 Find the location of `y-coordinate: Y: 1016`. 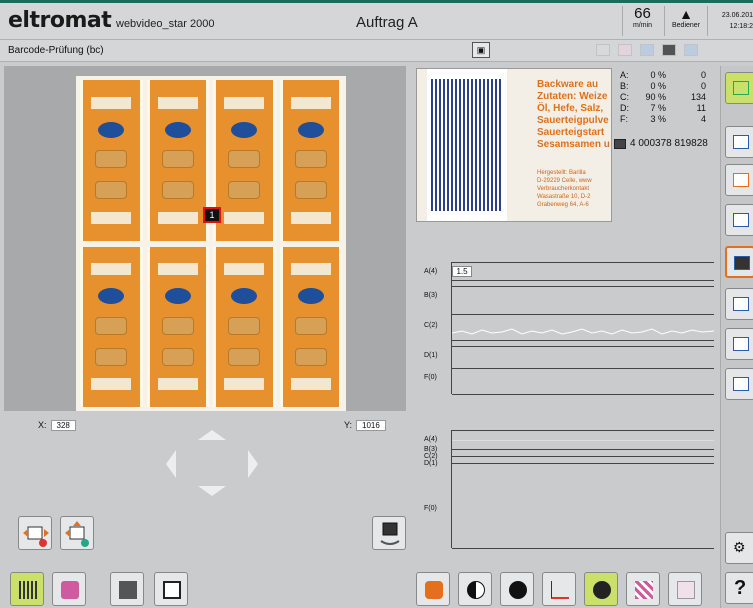

y-coordinate: Y: 1016 is located at coordinates (365, 425).